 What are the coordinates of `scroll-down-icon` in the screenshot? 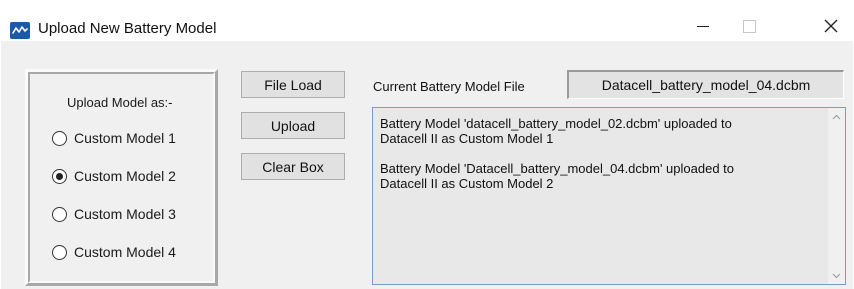 It's located at (836, 275).